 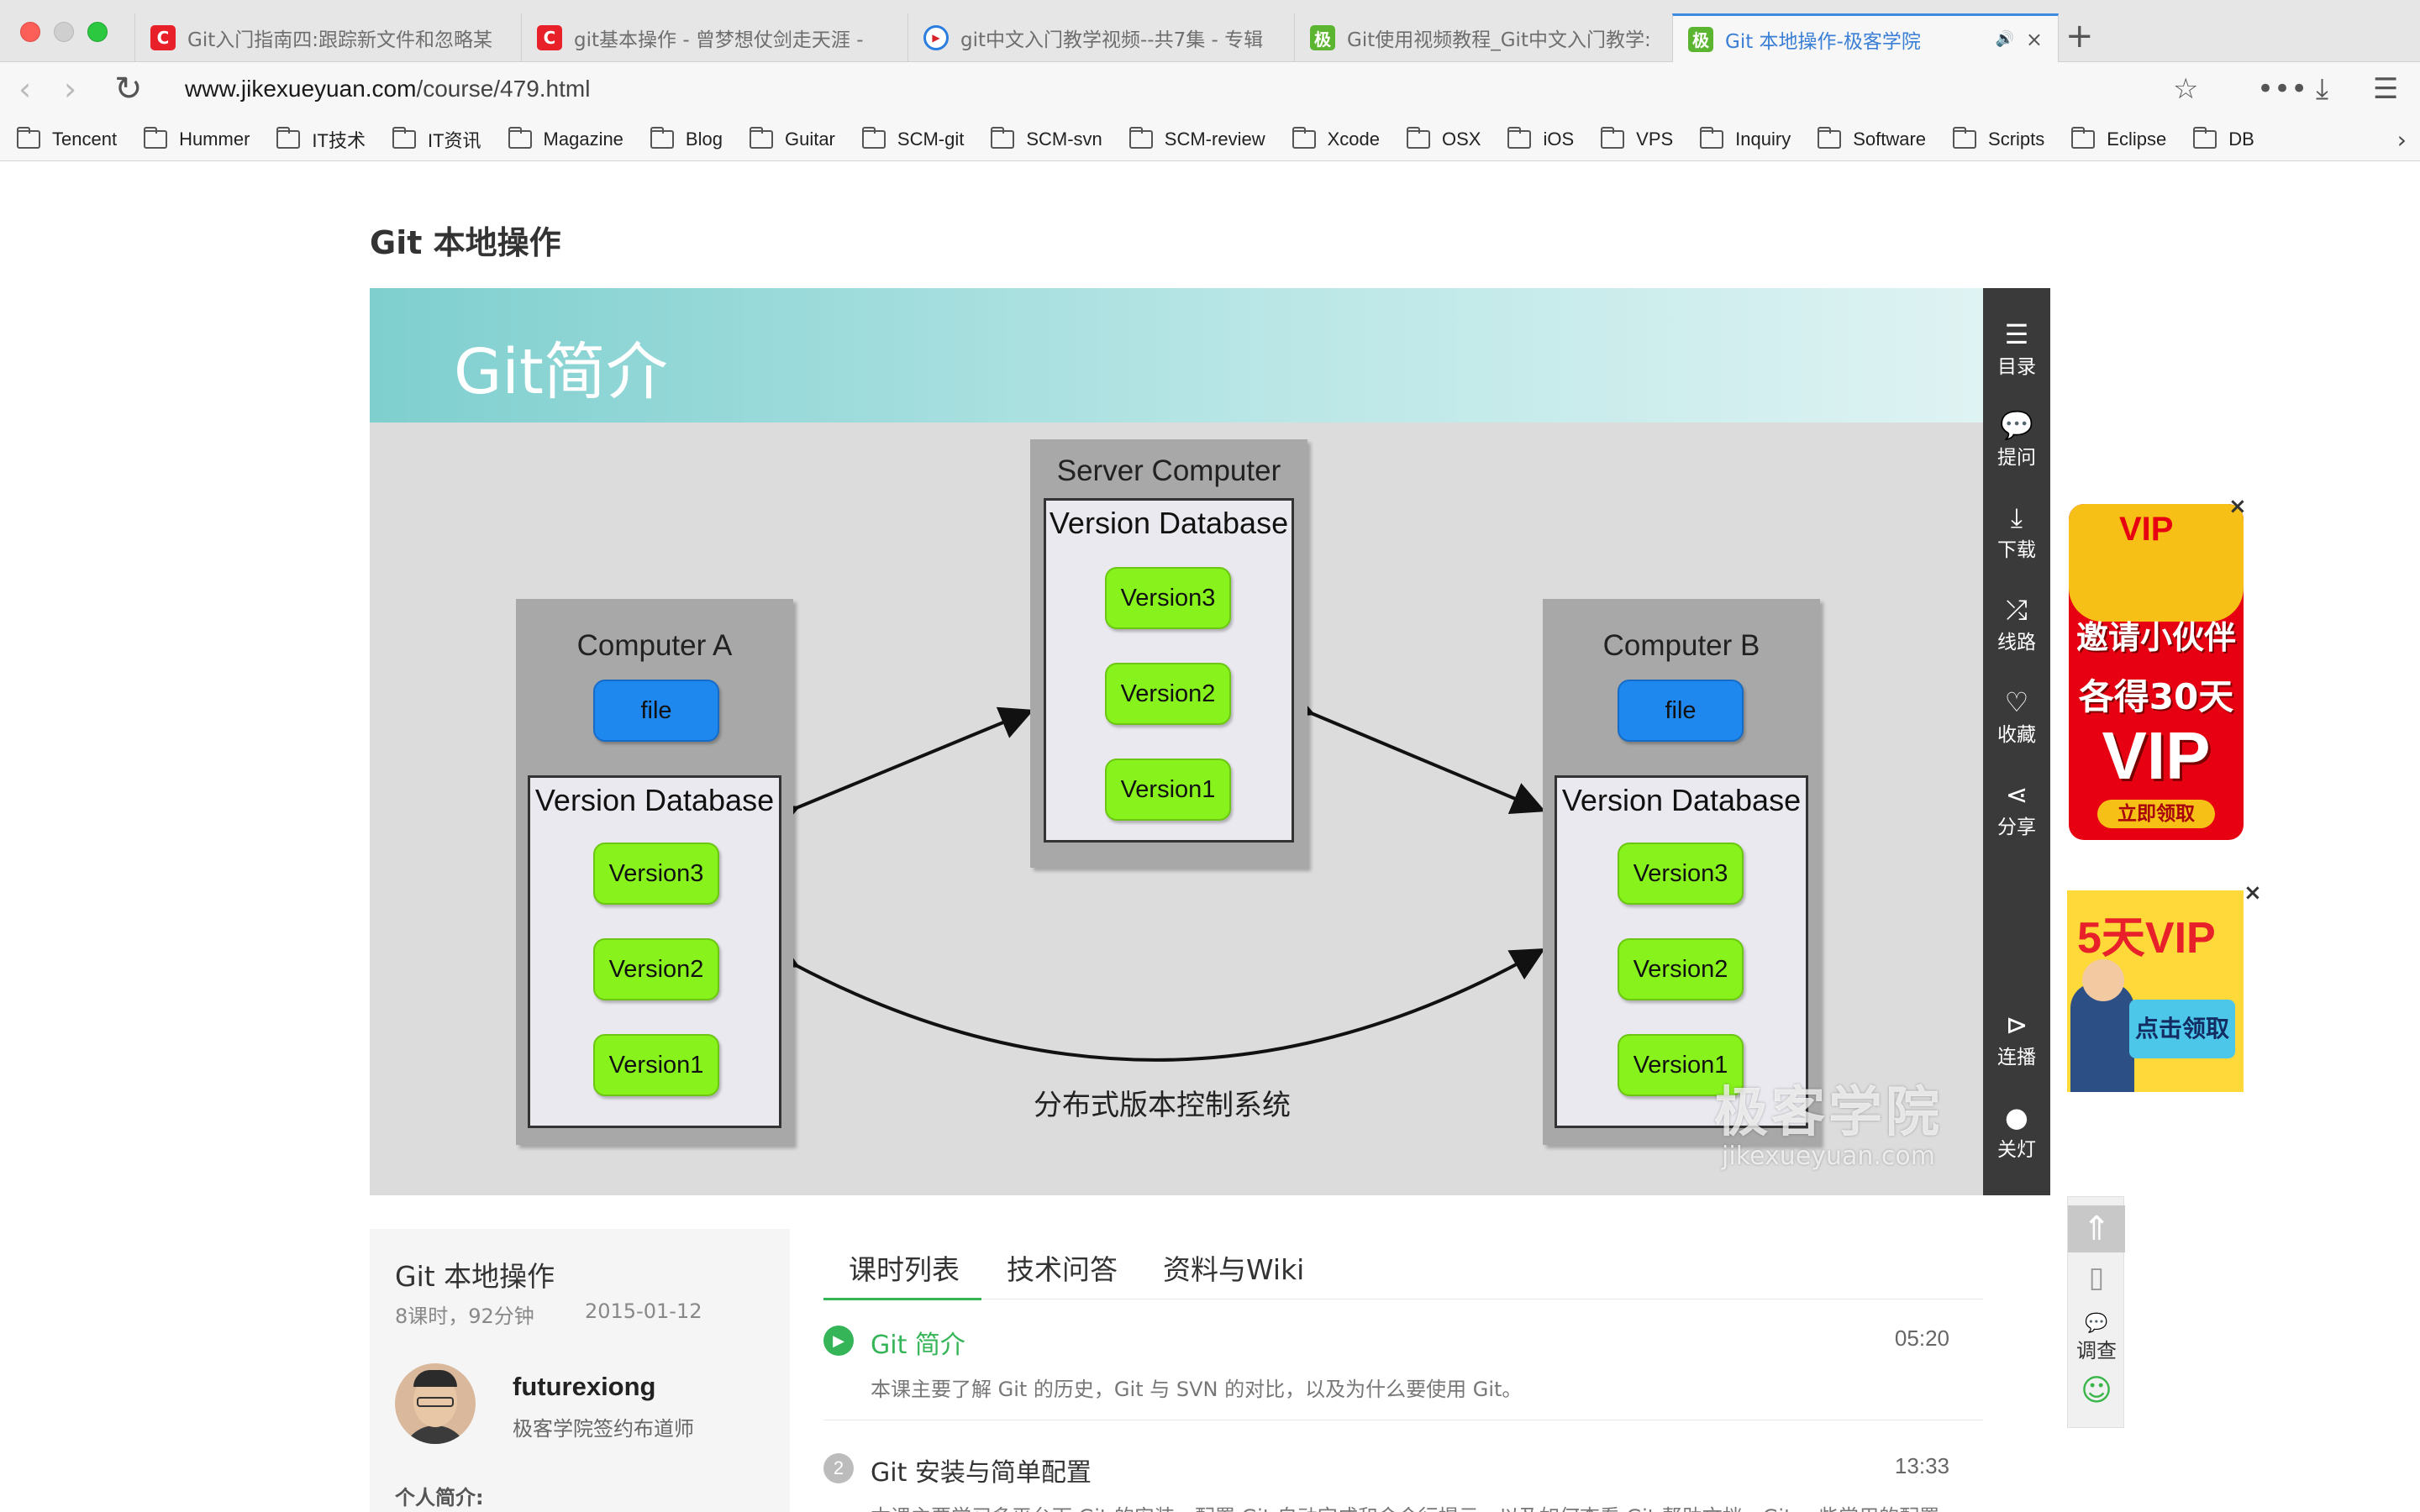 I want to click on ad2-head-graphic, so click(x=2103, y=980).